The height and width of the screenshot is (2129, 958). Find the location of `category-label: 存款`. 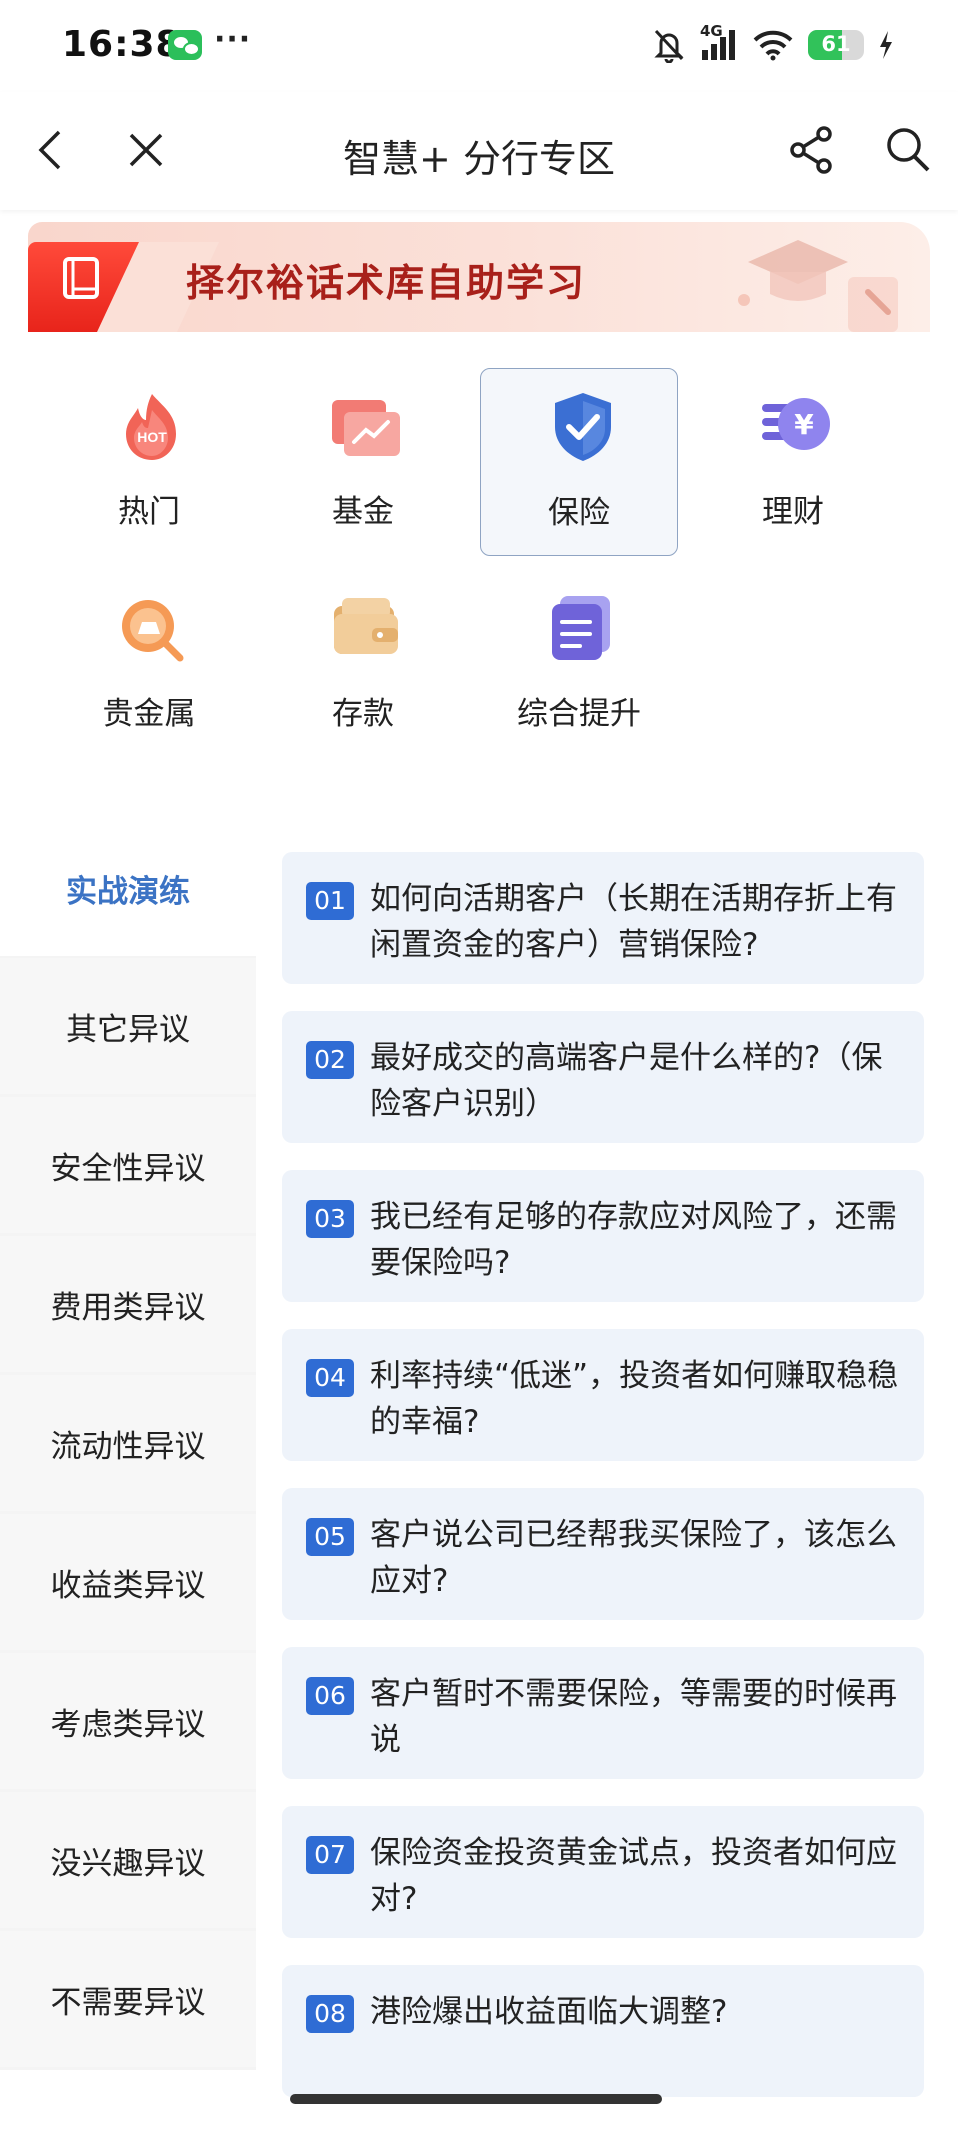

category-label: 存款 is located at coordinates (363, 714).